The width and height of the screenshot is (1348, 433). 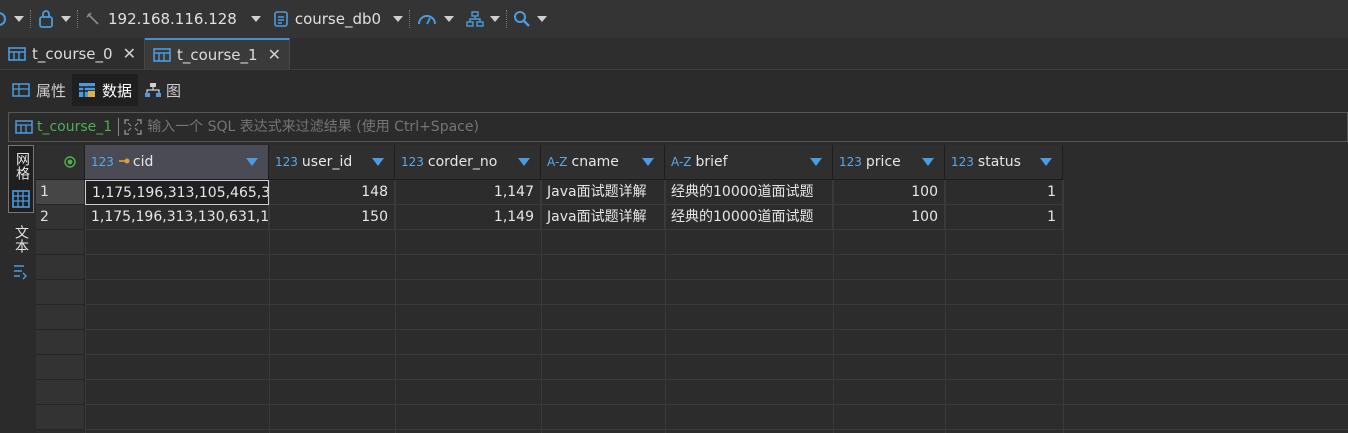 I want to click on database-label: course_db0, so click(x=338, y=19).